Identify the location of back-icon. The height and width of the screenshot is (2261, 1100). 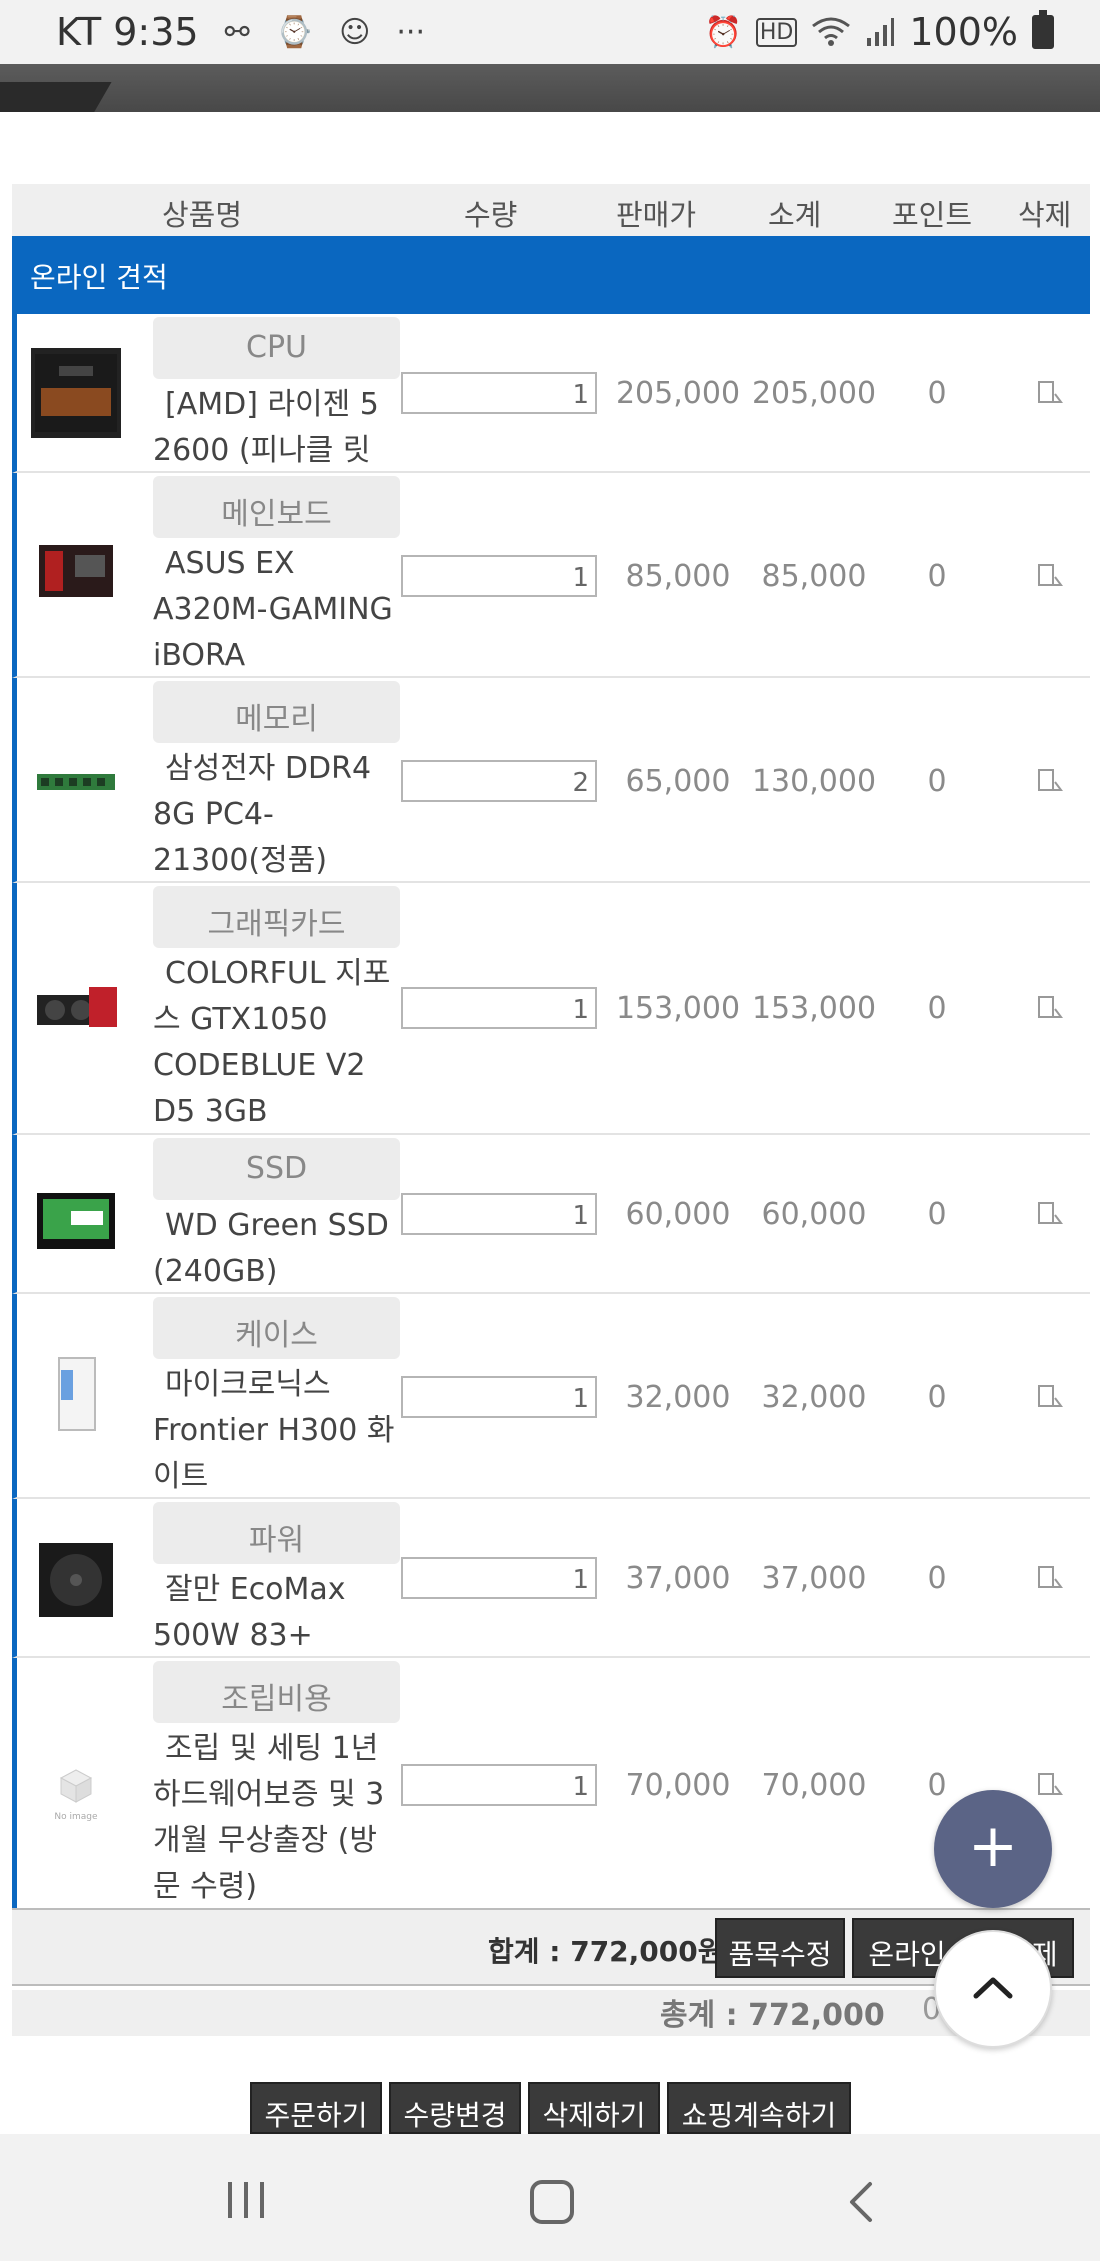
(862, 2202).